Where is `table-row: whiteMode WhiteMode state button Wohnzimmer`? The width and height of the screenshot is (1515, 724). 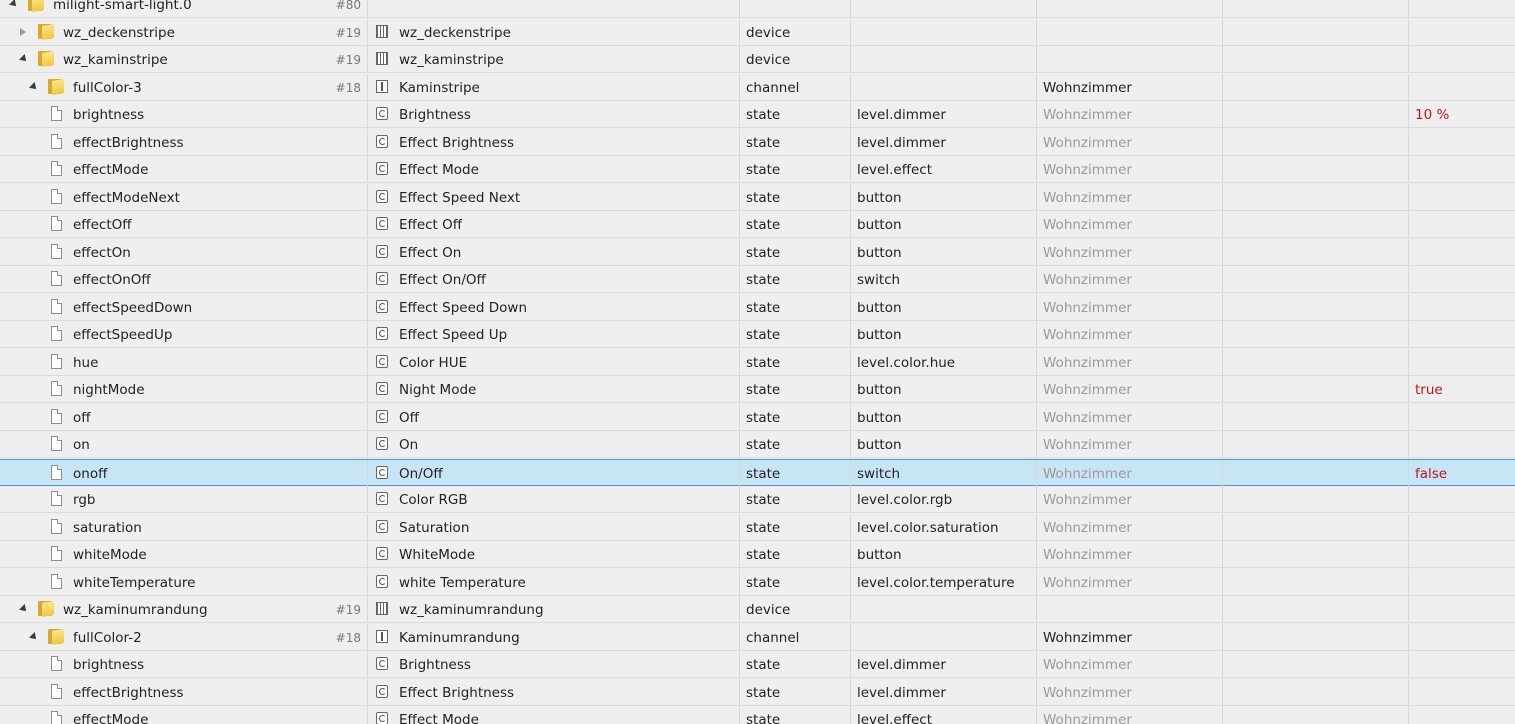 table-row: whiteMode WhiteMode state button Wohnzimmer is located at coordinates (757, 554).